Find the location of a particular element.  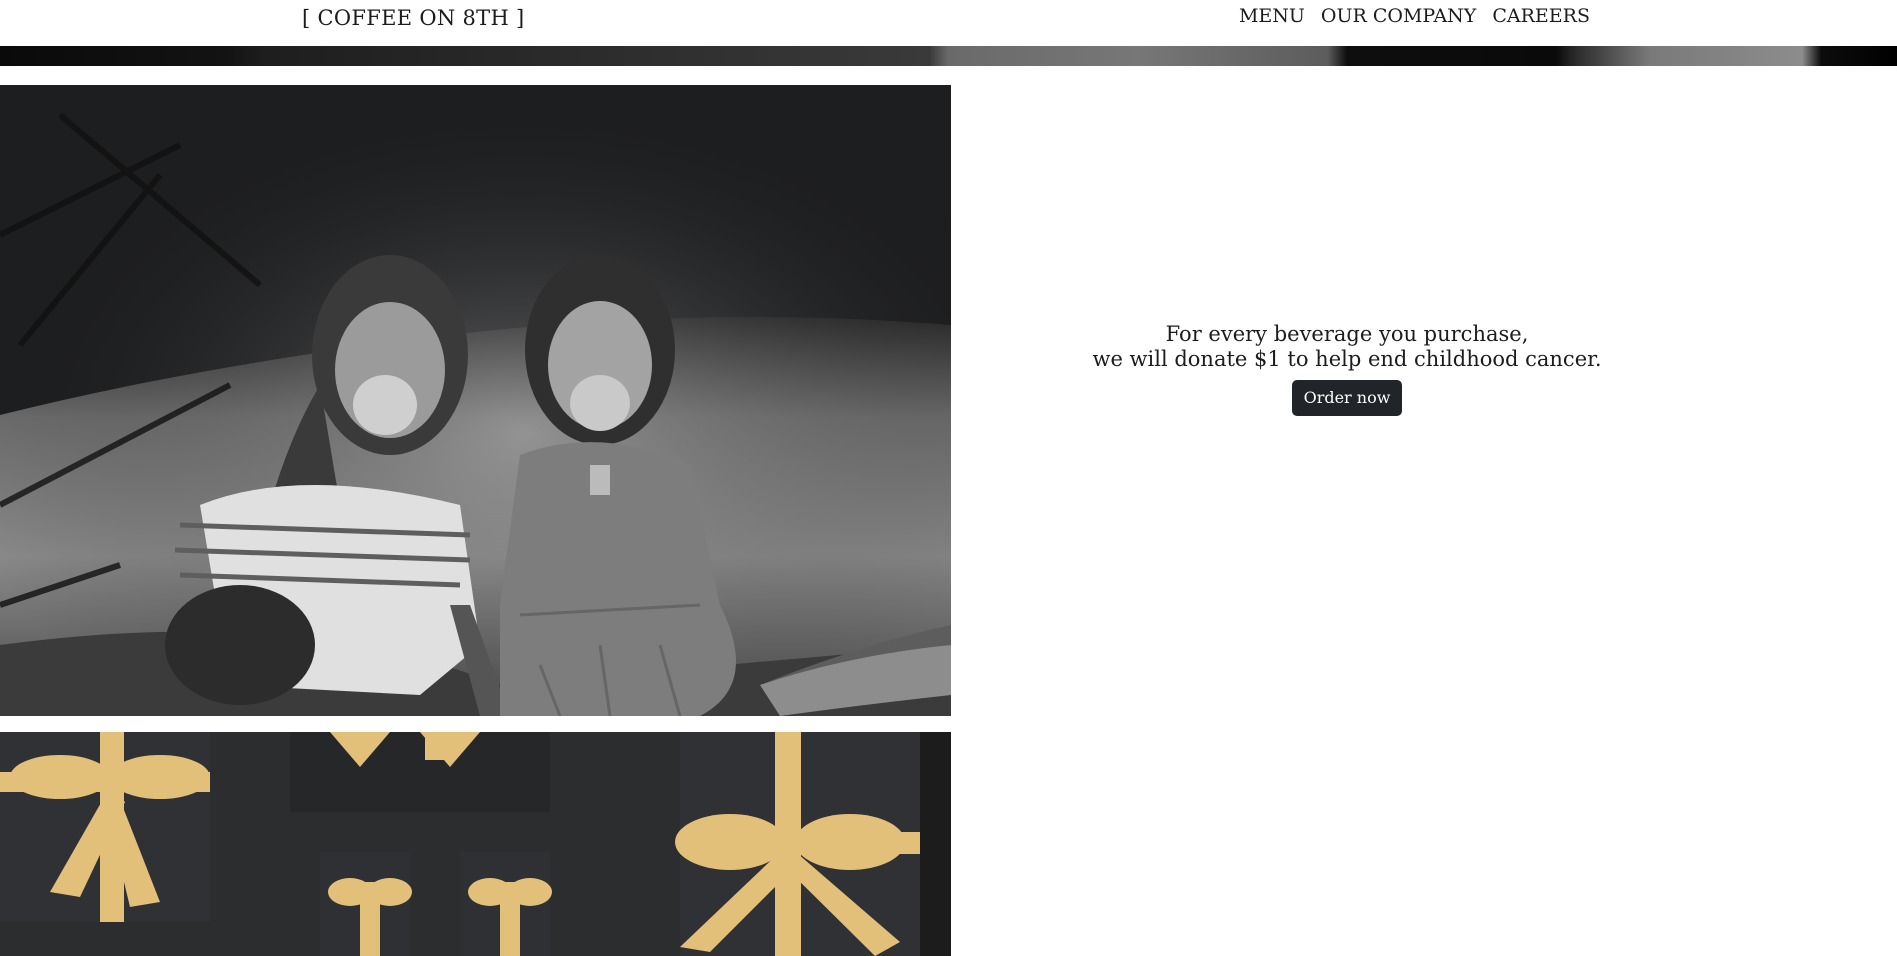

nav-link-careers: CAREERS is located at coordinates (1541, 16).